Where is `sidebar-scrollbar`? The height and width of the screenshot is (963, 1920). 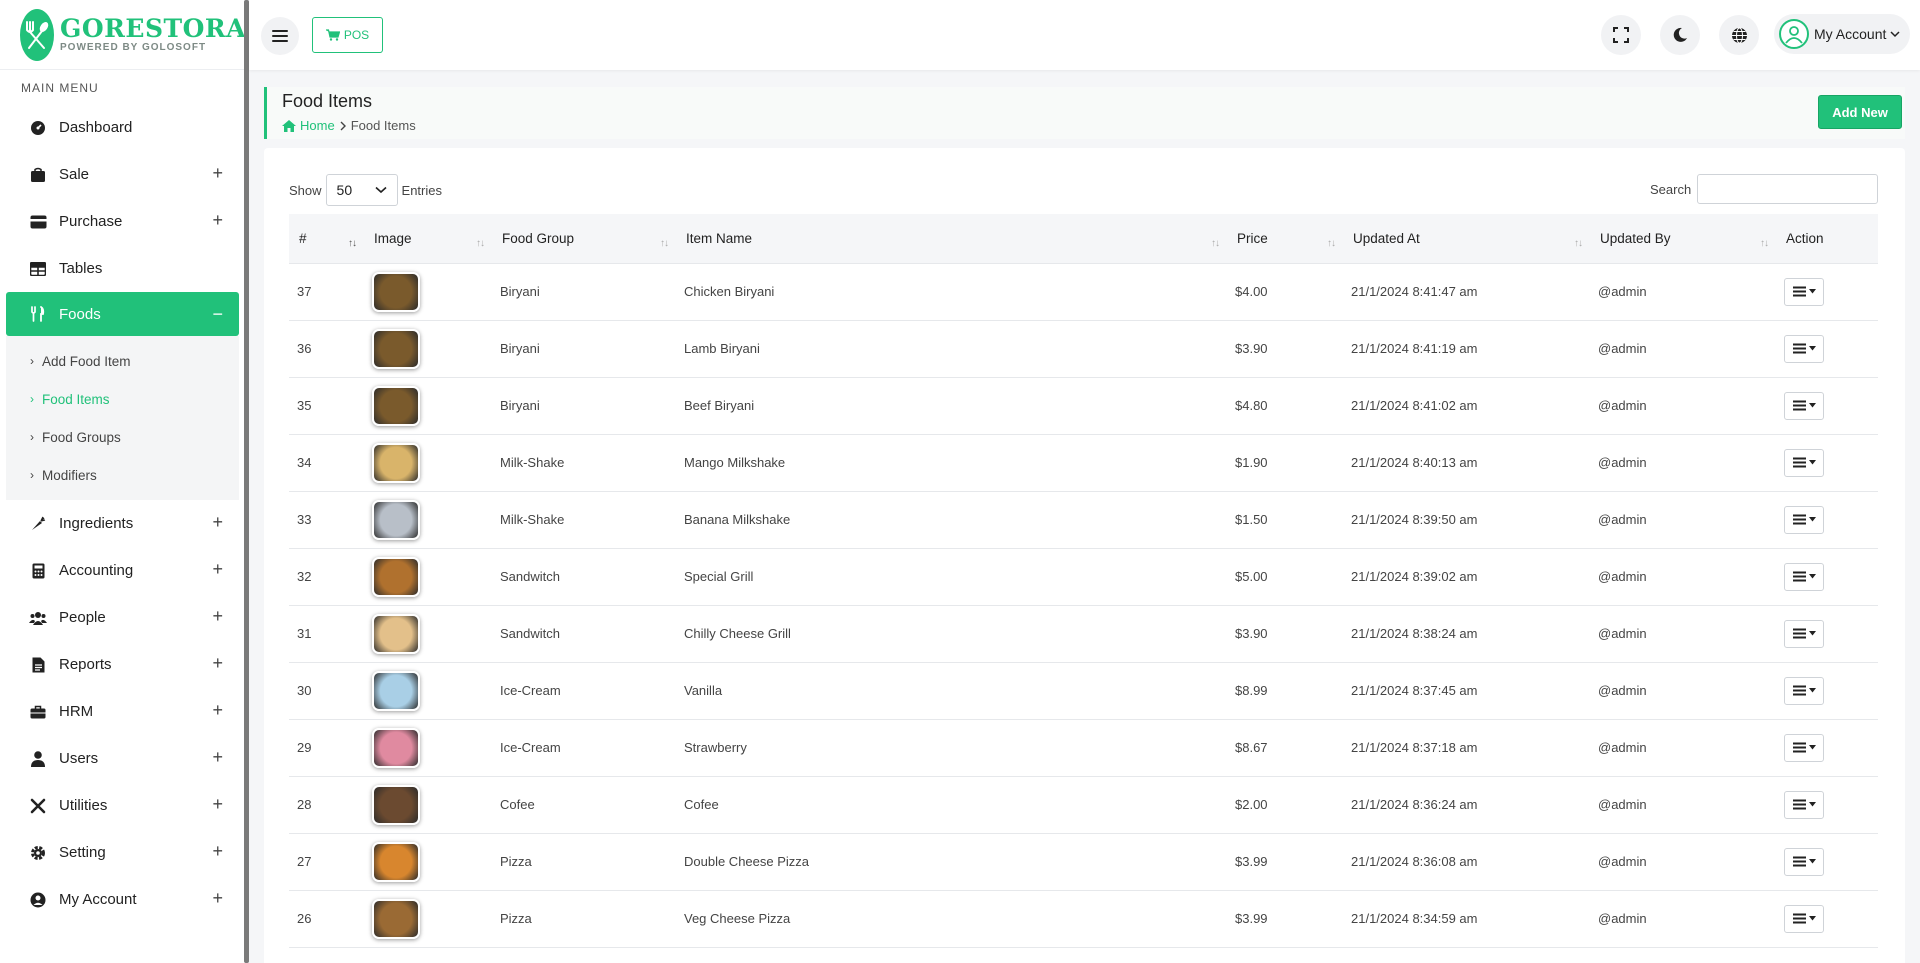
sidebar-scrollbar is located at coordinates (246, 481).